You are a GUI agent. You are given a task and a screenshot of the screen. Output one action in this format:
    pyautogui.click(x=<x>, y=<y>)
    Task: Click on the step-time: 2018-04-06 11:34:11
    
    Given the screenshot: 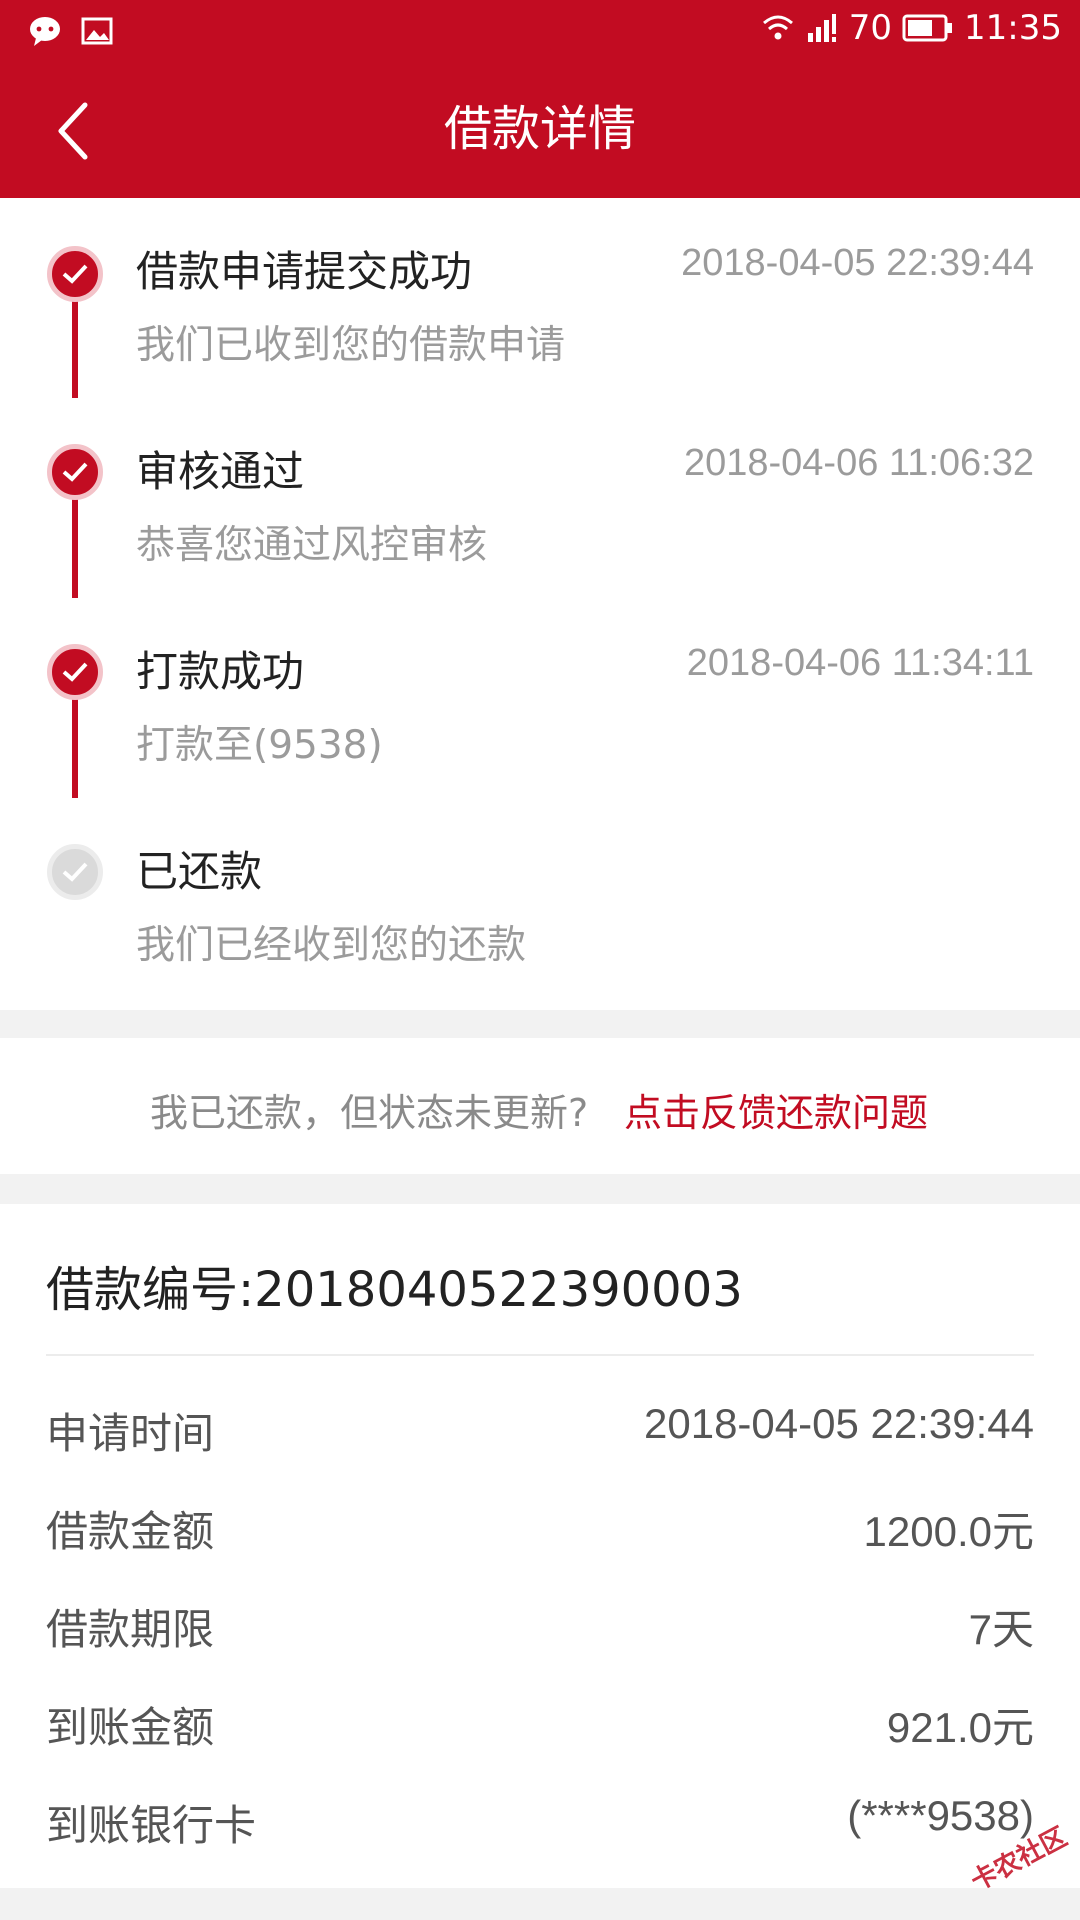 What is the action you would take?
    pyautogui.click(x=860, y=663)
    